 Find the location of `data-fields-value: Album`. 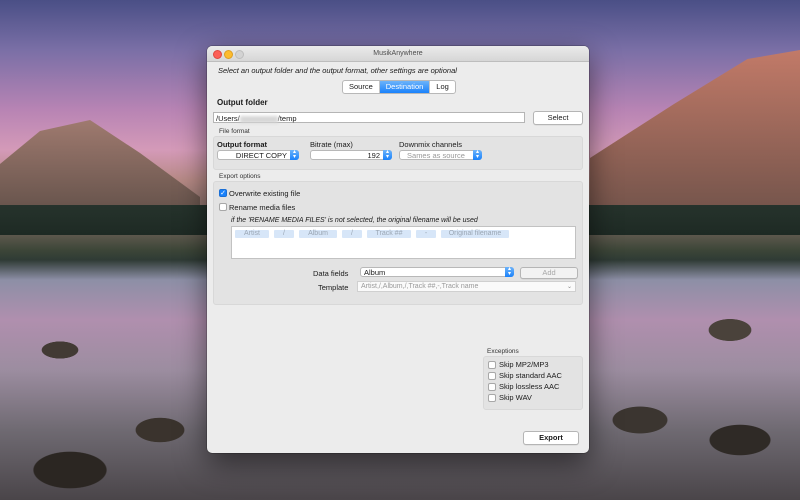

data-fields-value: Album is located at coordinates (375, 272).